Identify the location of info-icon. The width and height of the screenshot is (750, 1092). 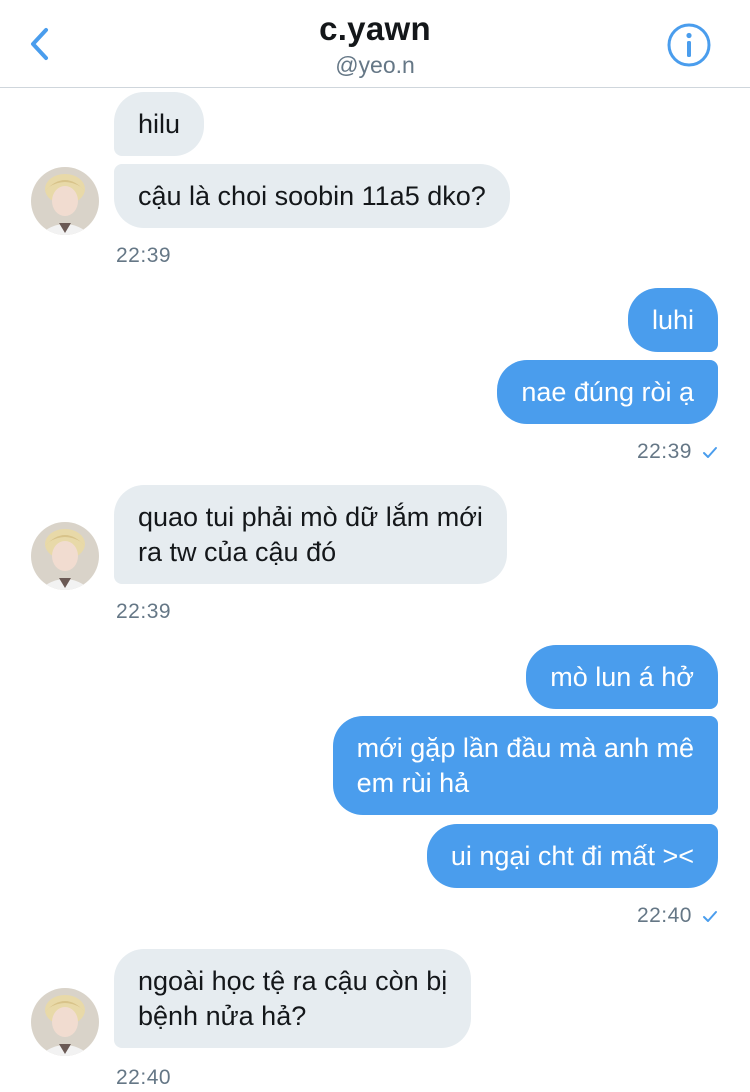
(689, 45).